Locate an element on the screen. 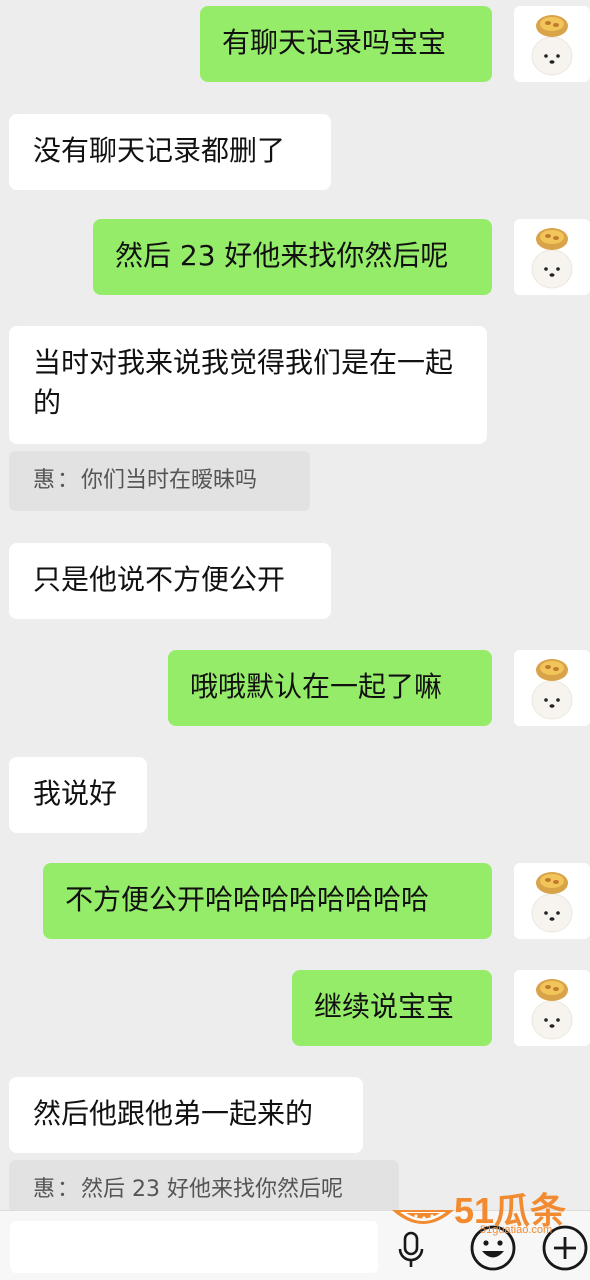 Image resolution: width=590 pixels, height=1280 pixels. message-text: 没有聊天记录都删了 is located at coordinates (159, 150).